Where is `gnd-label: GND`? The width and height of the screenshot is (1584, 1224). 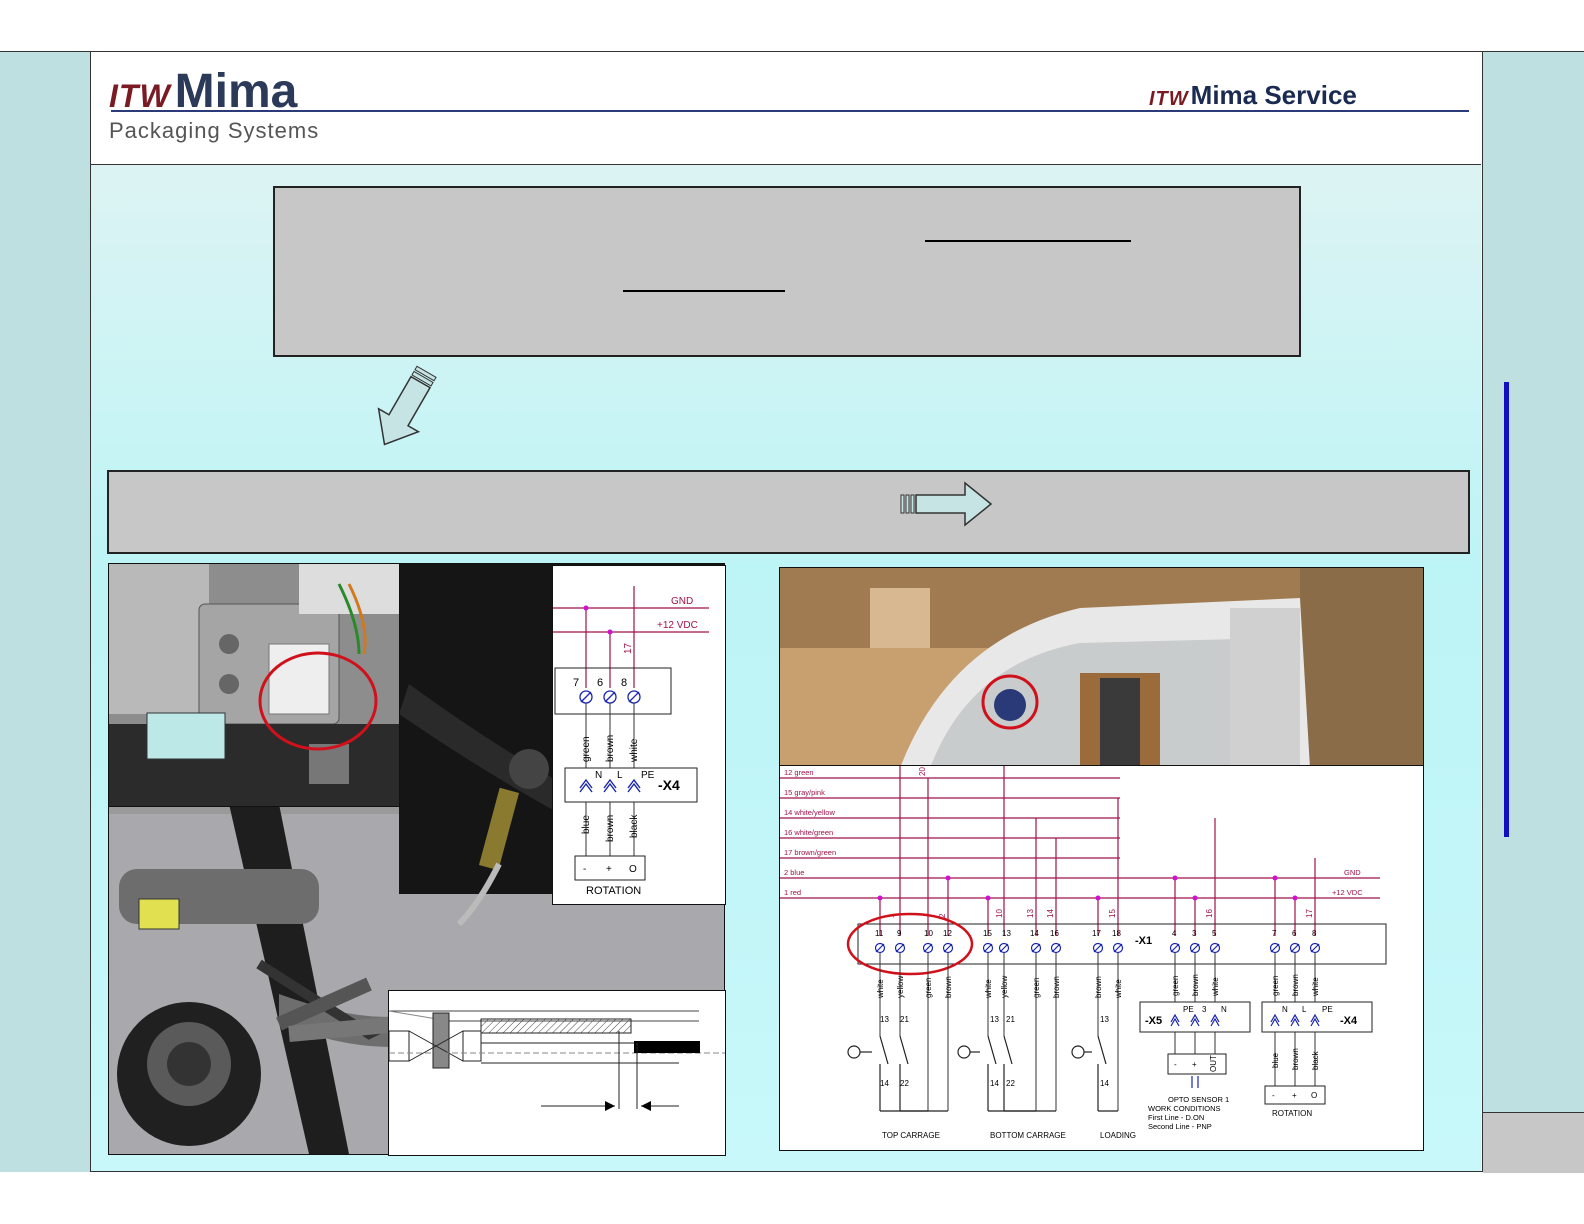 gnd-label: GND is located at coordinates (682, 601).